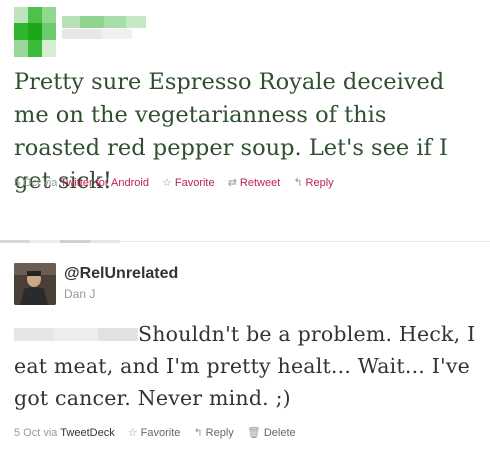  What do you see at coordinates (232, 183) in the screenshot?
I see `retweet-icon: ⇄` at bounding box center [232, 183].